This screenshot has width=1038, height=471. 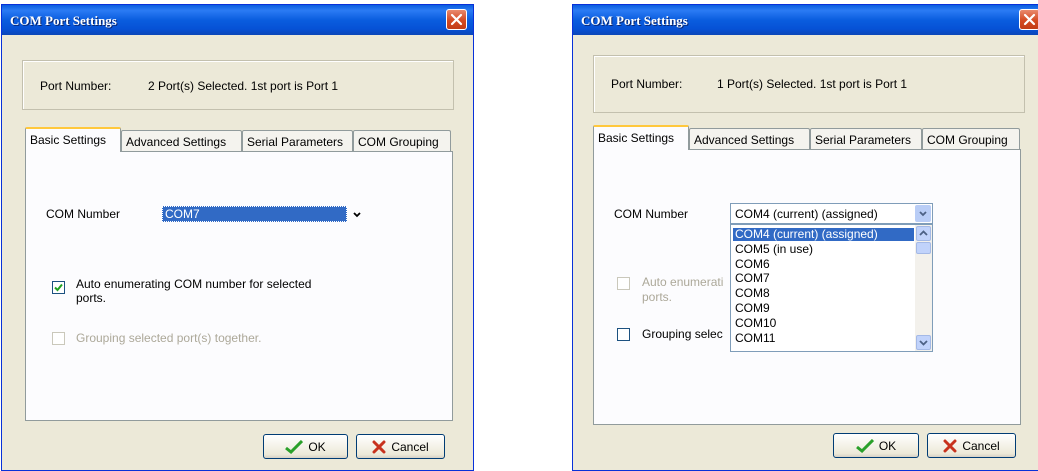 What do you see at coordinates (751, 278) in the screenshot?
I see `list-item: COM7` at bounding box center [751, 278].